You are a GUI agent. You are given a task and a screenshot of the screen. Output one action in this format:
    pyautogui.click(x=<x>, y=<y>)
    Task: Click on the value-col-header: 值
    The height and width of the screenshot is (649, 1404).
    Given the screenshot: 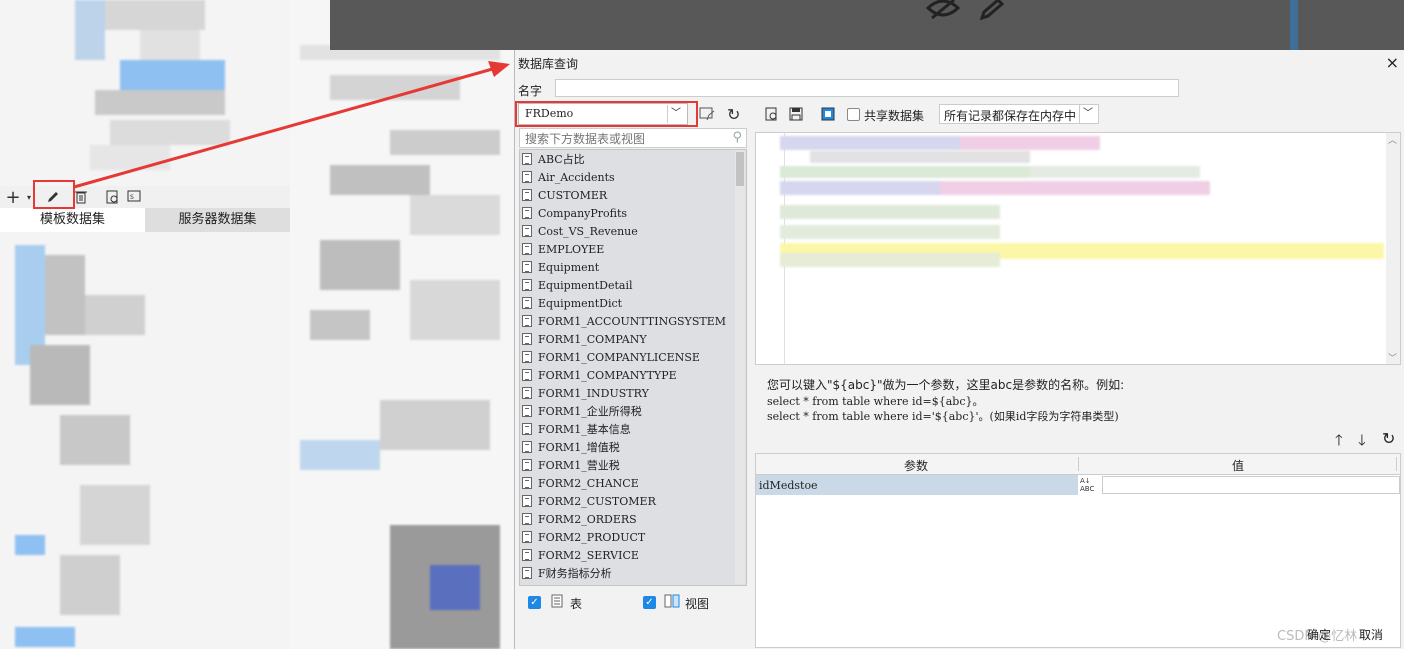 What is the action you would take?
    pyautogui.click(x=1238, y=466)
    